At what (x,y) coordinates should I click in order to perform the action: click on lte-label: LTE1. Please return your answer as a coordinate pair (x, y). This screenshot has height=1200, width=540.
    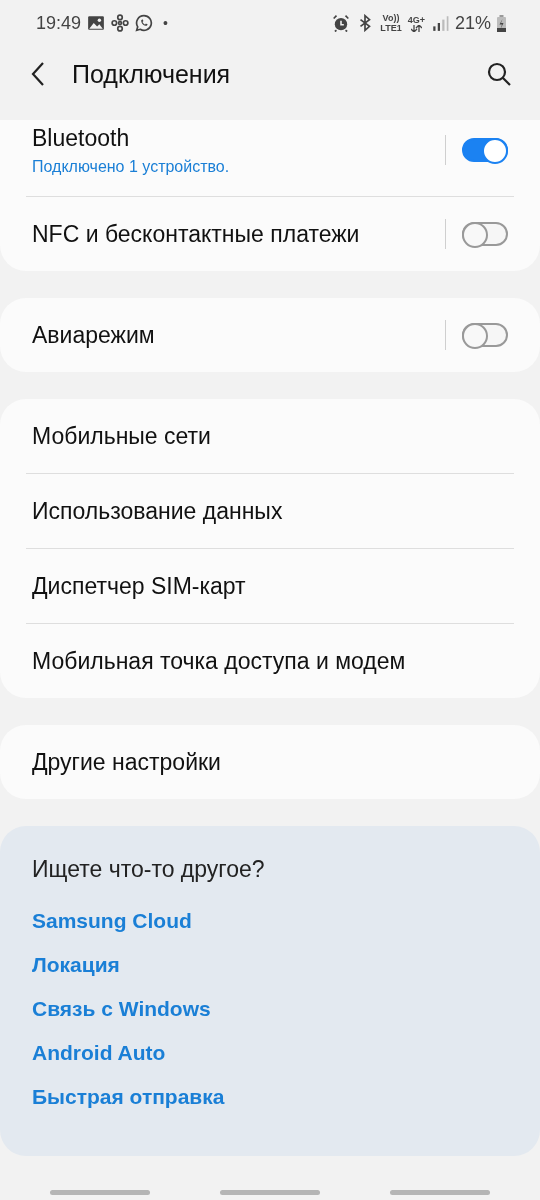
    Looking at the image, I should click on (391, 28).